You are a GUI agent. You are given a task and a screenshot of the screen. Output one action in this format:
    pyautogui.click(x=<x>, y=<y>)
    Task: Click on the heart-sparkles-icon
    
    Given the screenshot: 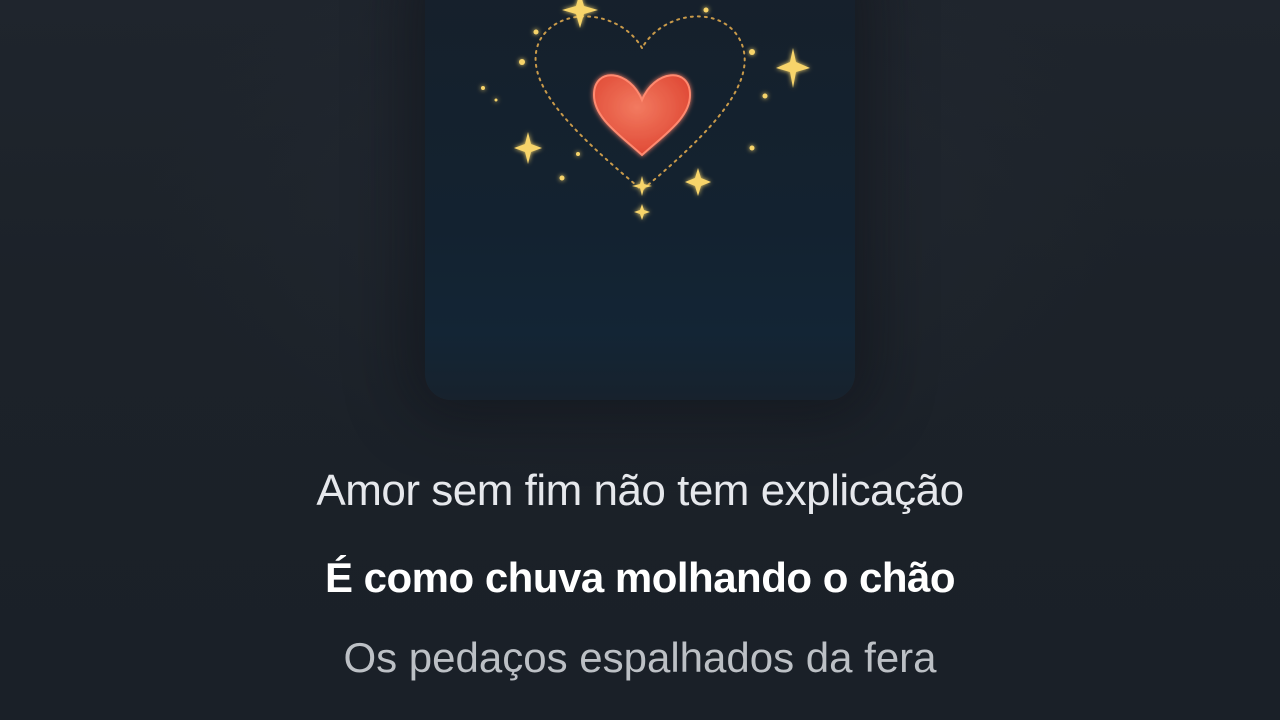 What is the action you would take?
    pyautogui.click(x=645, y=110)
    